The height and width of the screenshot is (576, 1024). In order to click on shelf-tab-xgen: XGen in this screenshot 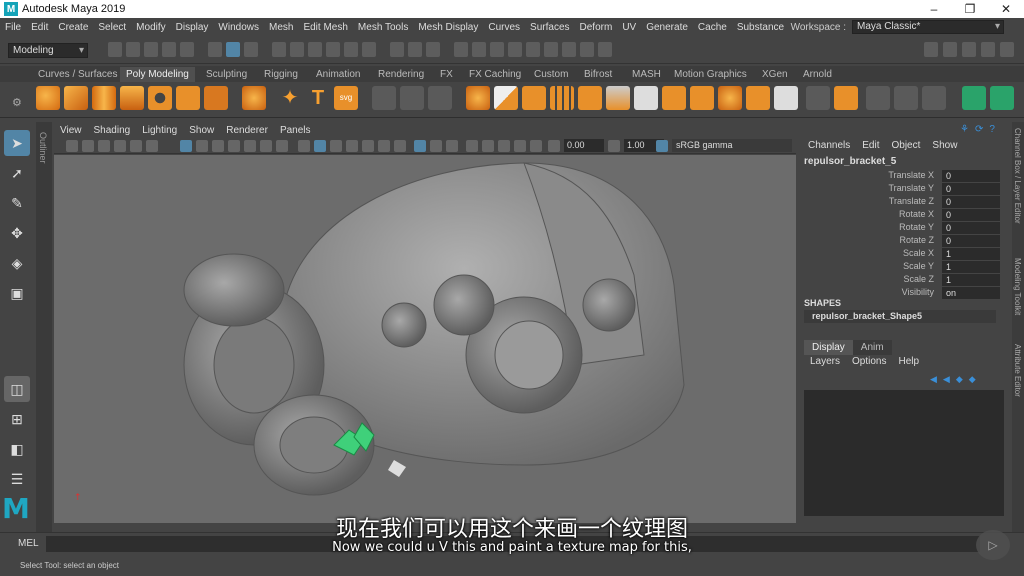, I will do `click(775, 74)`.